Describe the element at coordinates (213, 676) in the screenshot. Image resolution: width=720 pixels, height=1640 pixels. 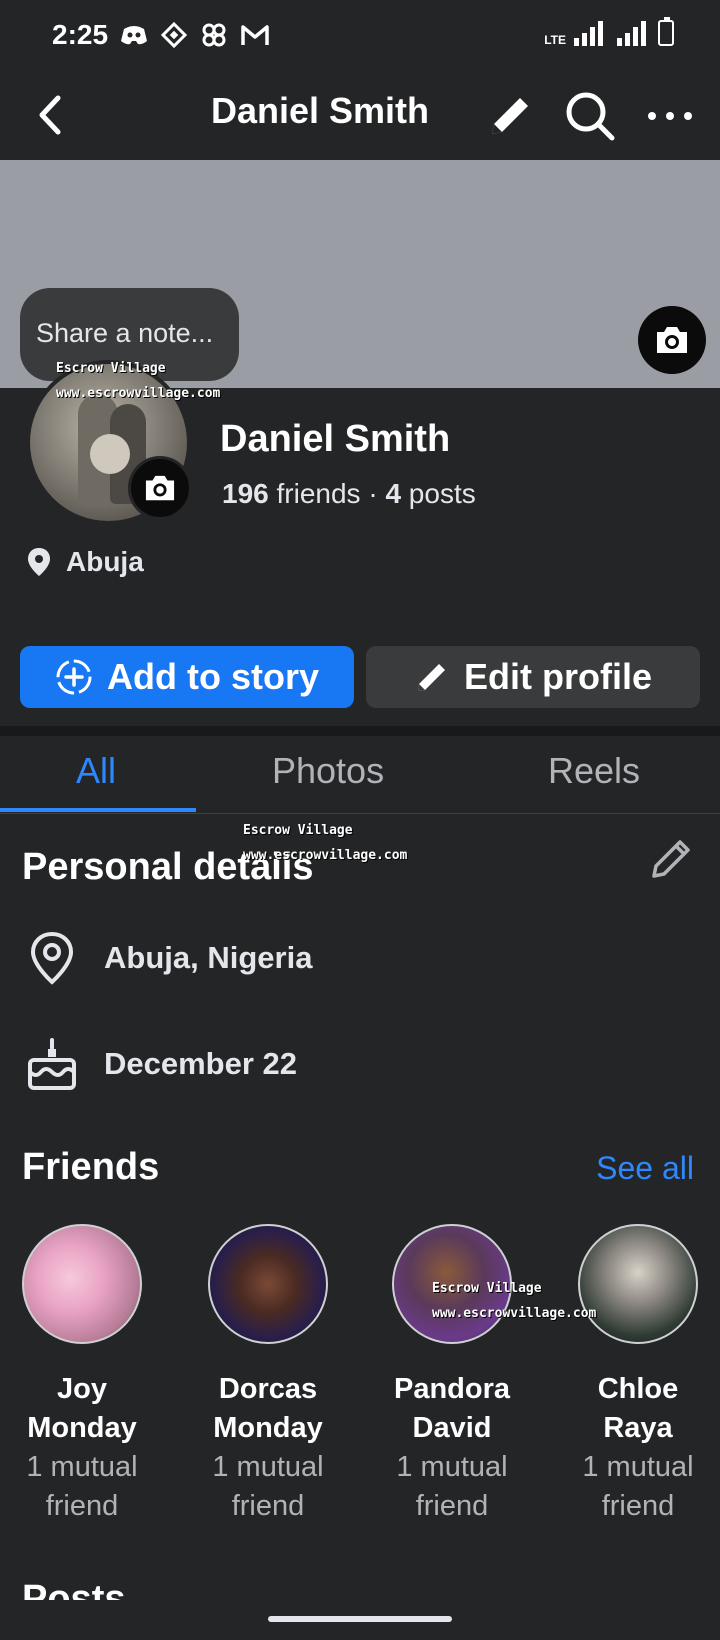
I see `add-to-story-label: Add to story` at that location.